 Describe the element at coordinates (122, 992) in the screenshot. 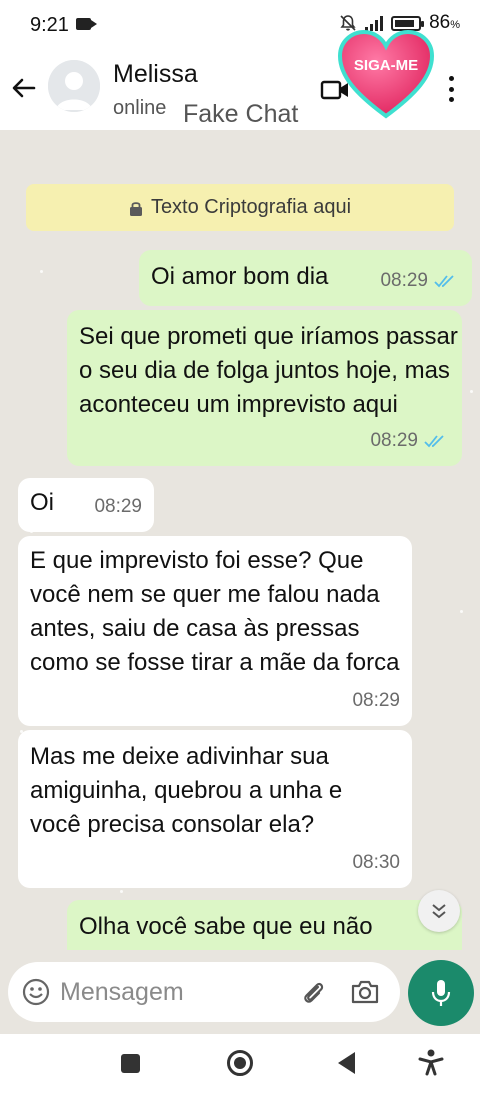

I see `message-placeholder: Mensagem` at that location.